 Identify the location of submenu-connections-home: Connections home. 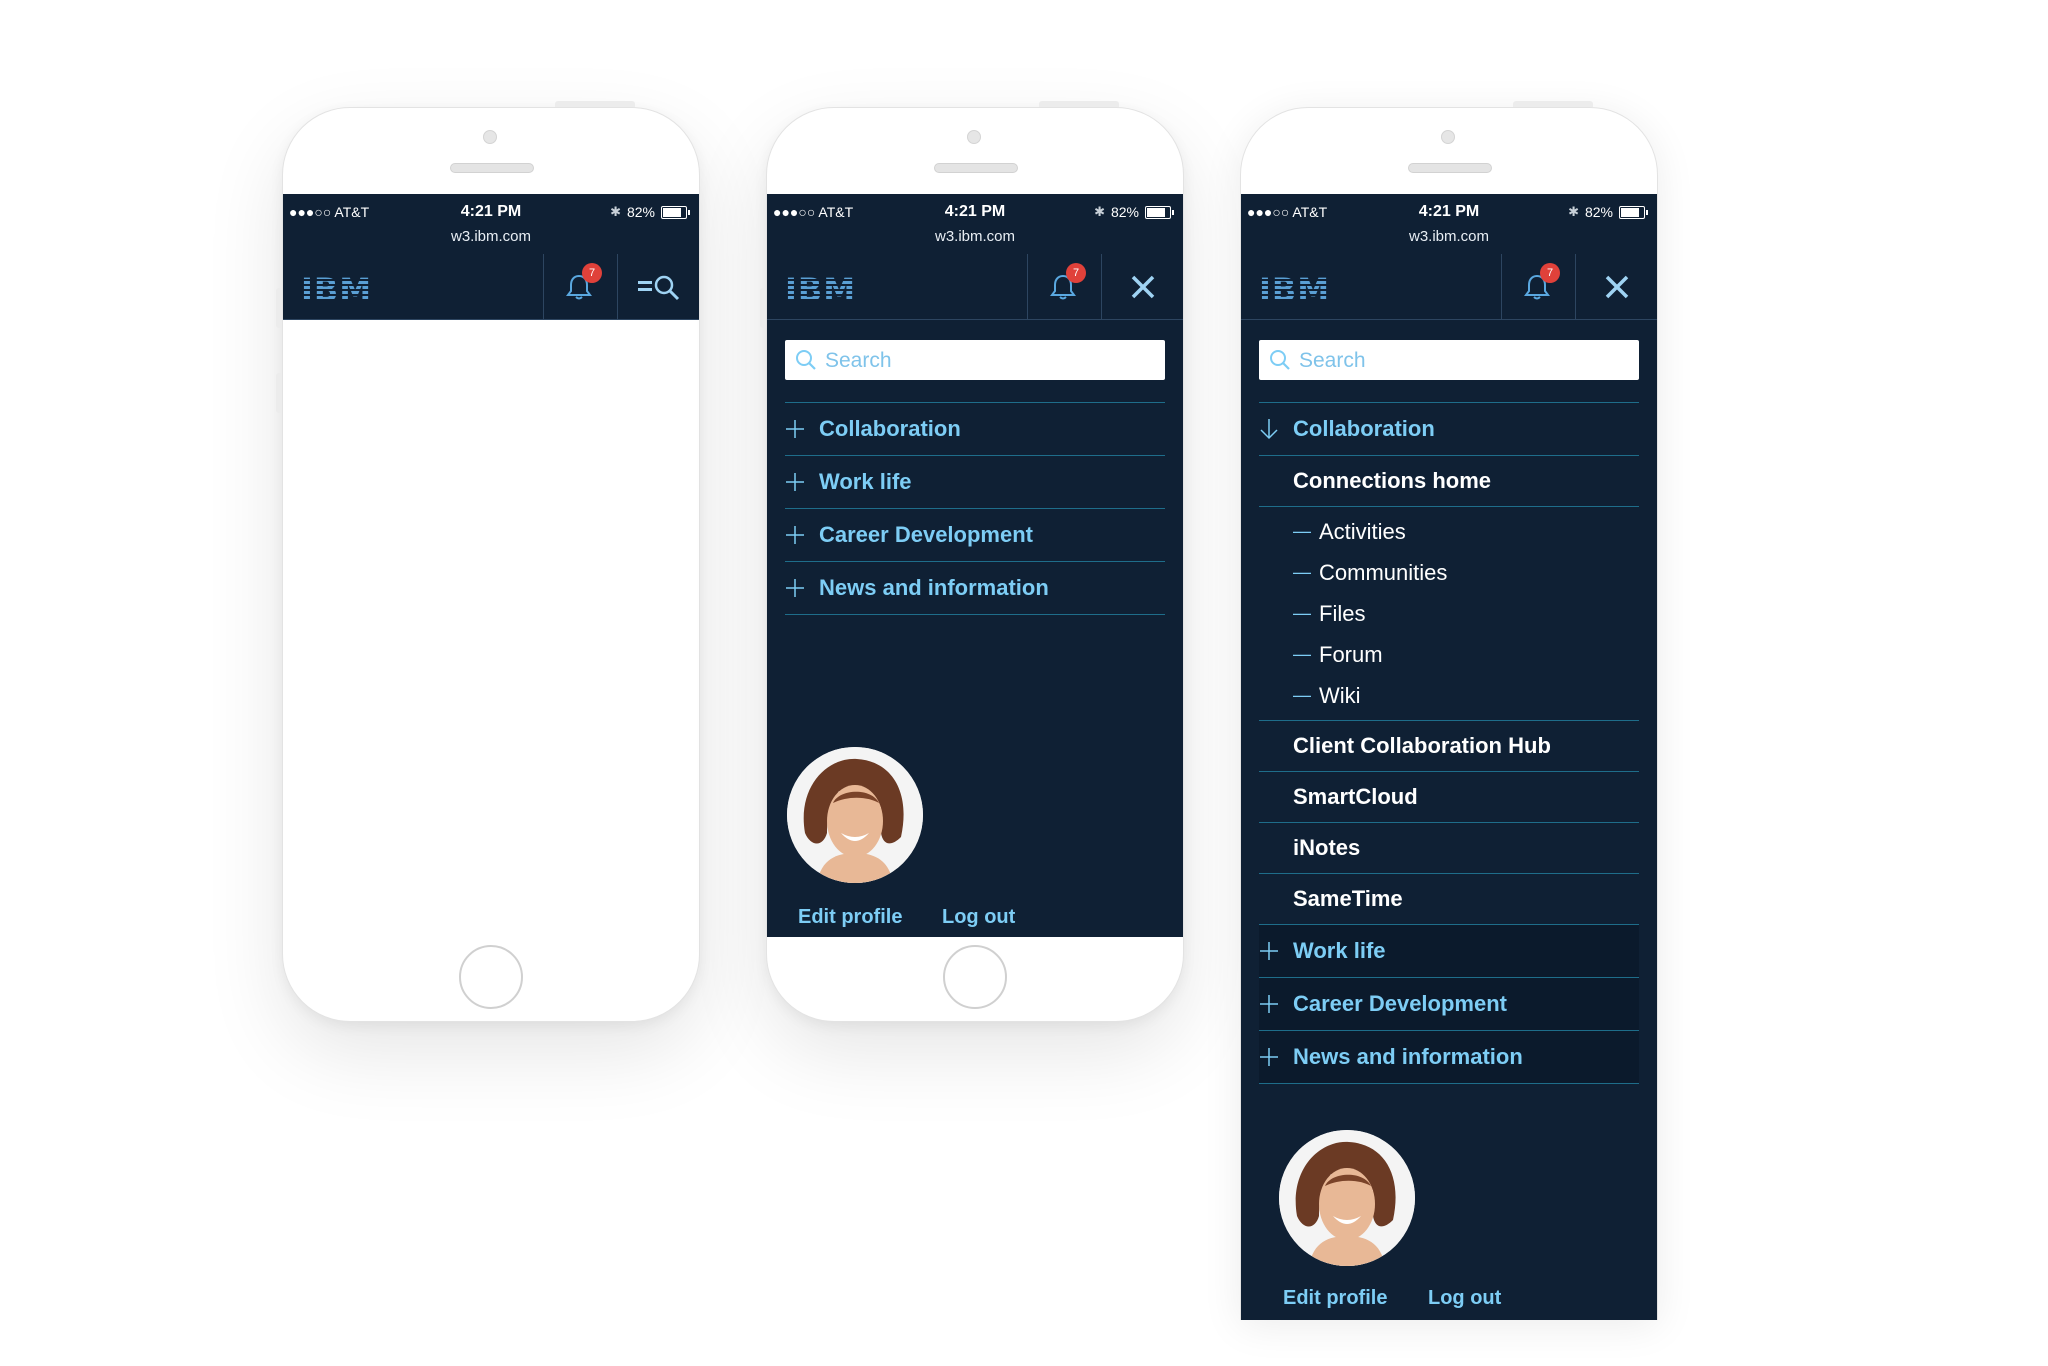
(1449, 480).